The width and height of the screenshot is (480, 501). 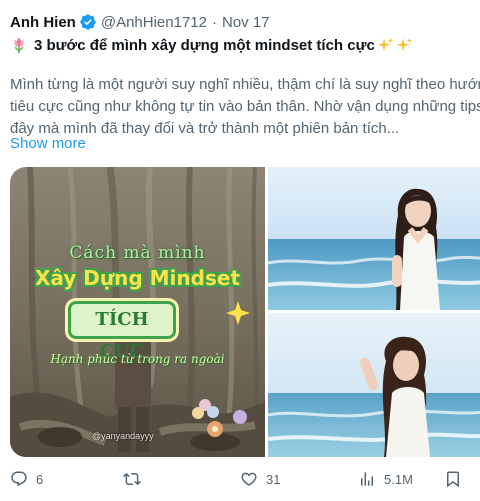 I want to click on retweet-button, so click(x=136, y=479).